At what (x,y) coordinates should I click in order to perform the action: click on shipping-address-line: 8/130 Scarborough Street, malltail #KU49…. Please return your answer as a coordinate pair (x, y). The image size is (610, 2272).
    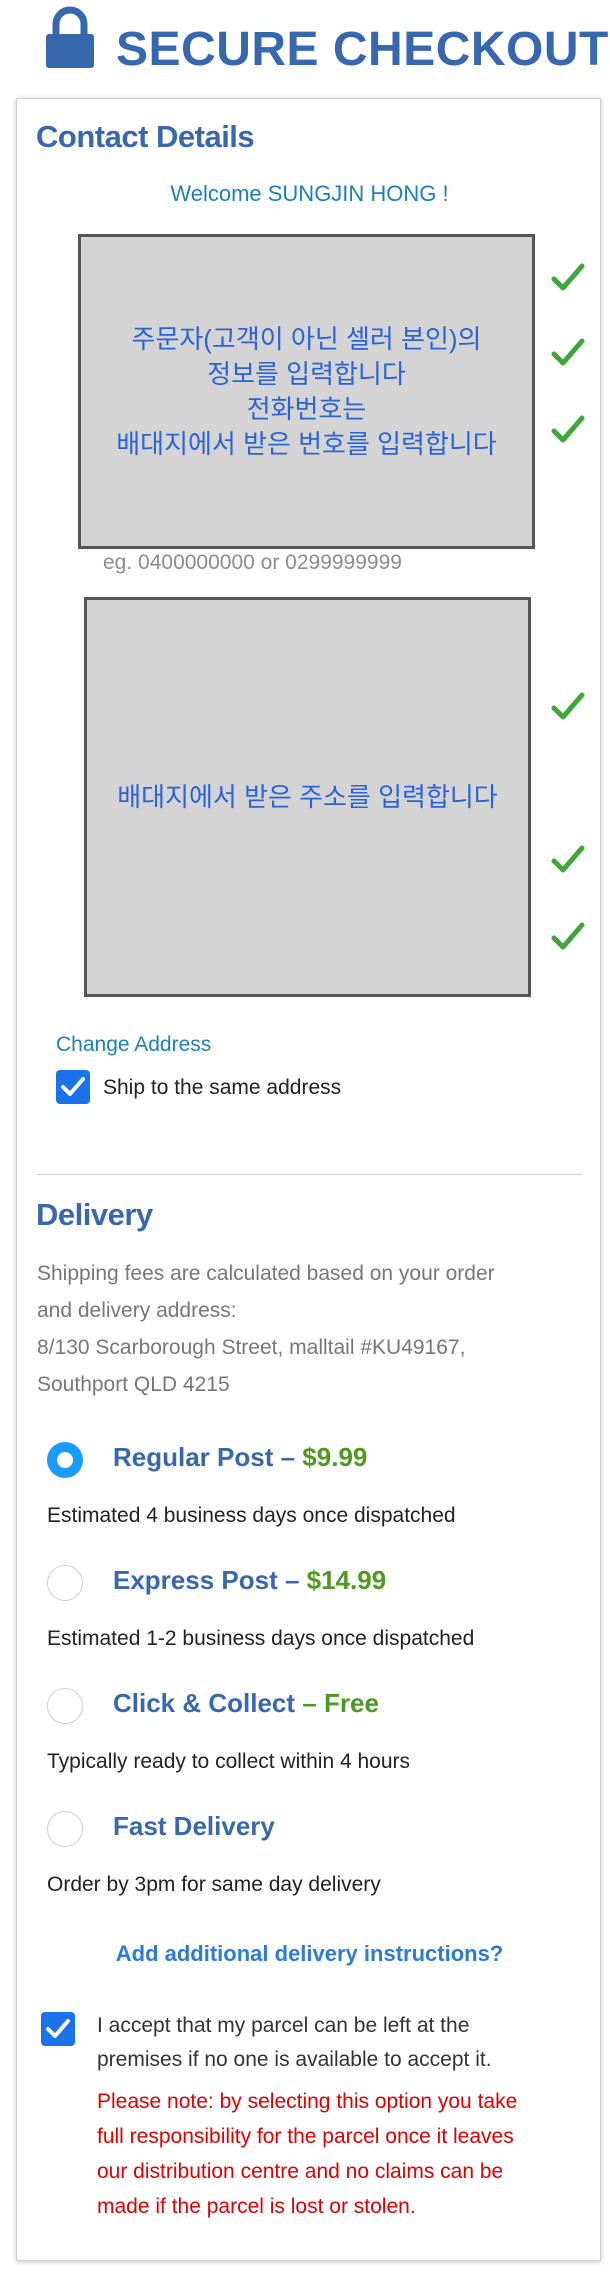
    Looking at the image, I should click on (251, 1347).